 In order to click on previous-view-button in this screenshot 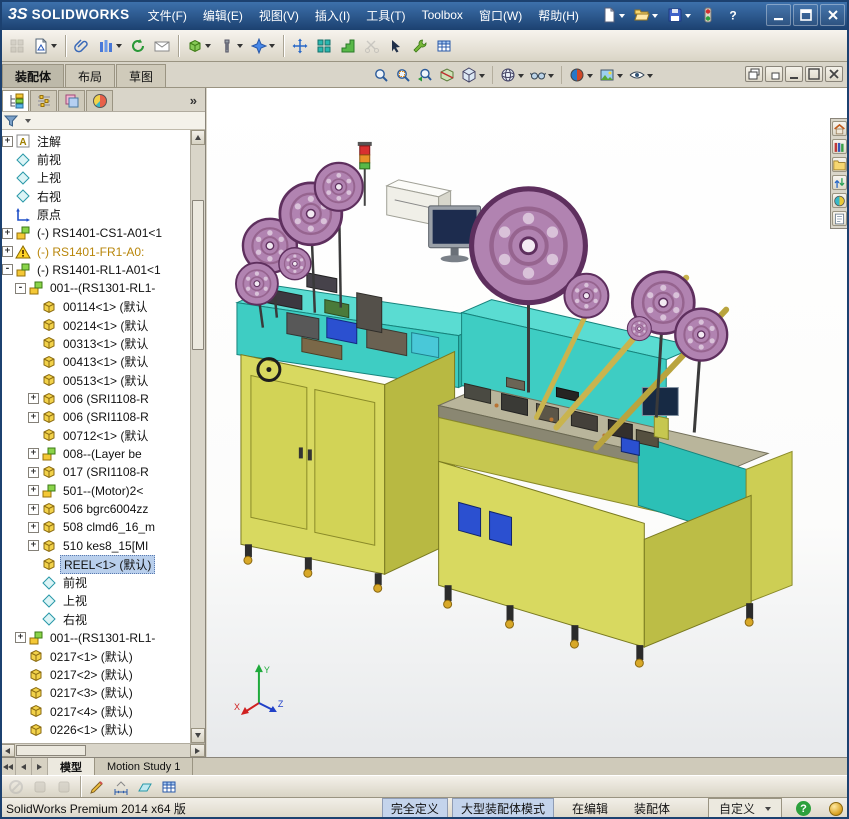, I will do `click(425, 75)`.